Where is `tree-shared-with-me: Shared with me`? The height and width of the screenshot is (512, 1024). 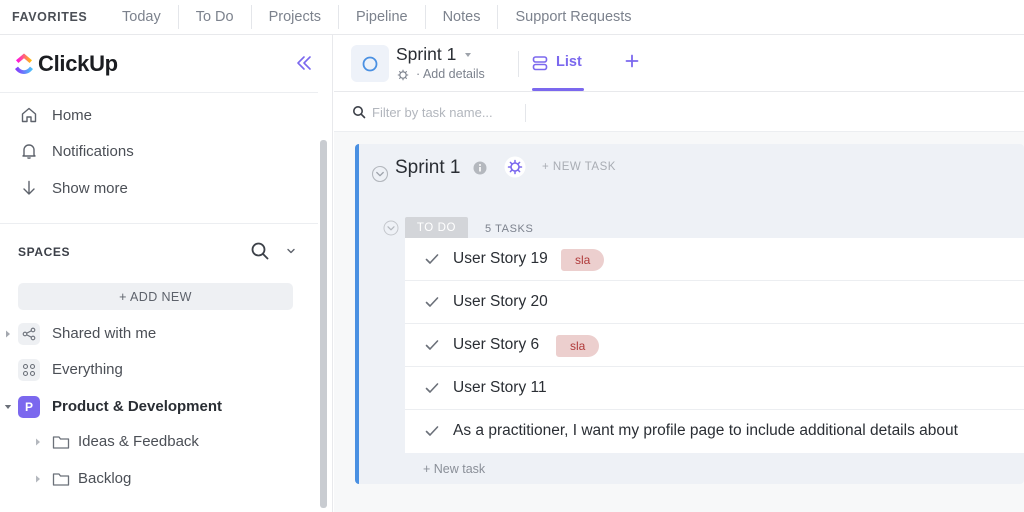 tree-shared-with-me: Shared with me is located at coordinates (159, 334).